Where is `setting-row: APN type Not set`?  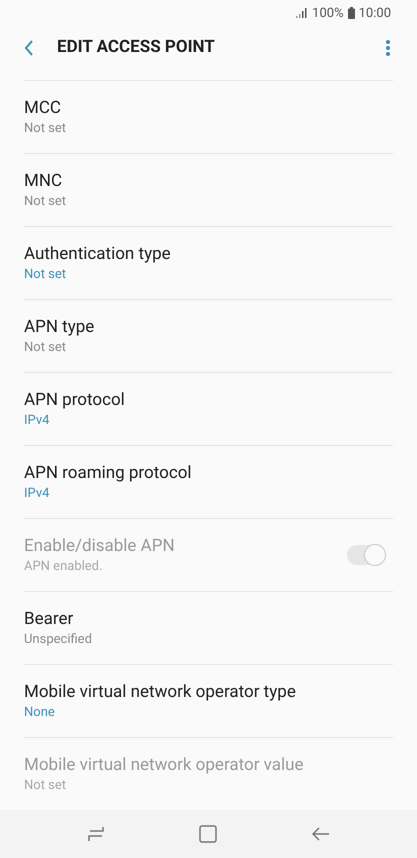
setting-row: APN type Not set is located at coordinates (208, 335).